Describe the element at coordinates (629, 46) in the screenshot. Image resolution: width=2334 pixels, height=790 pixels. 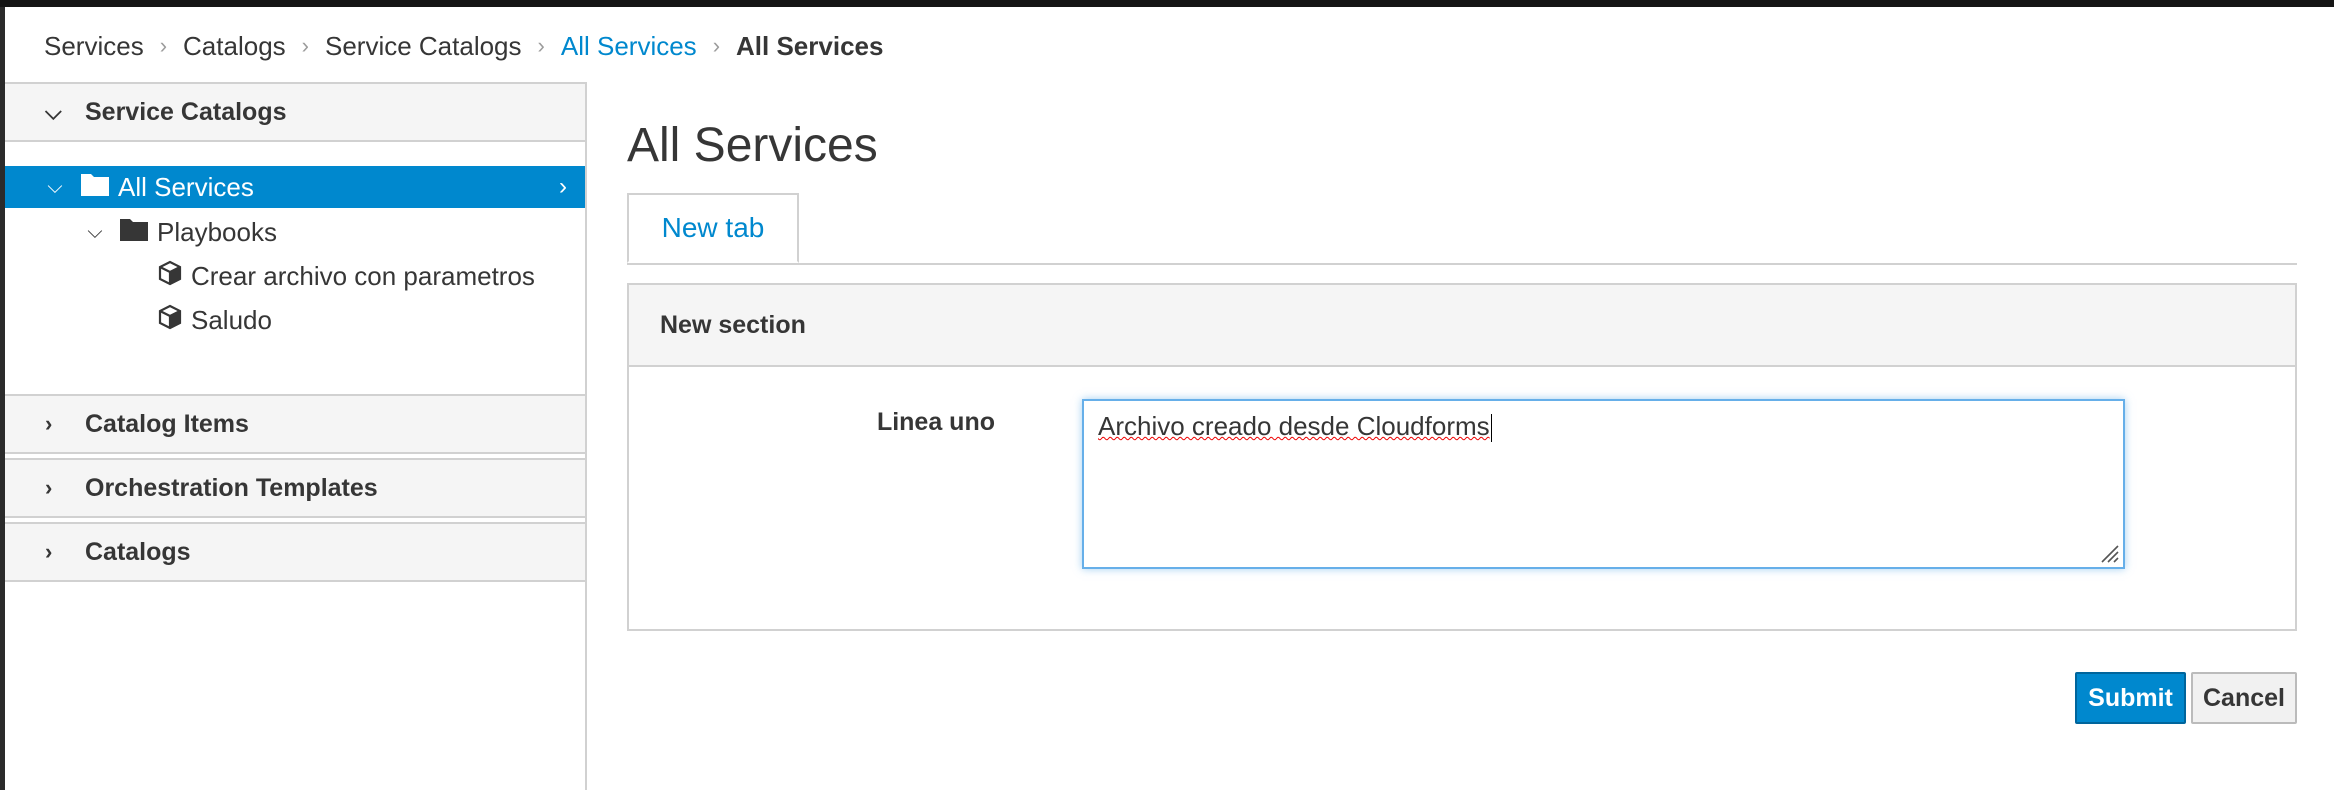
I see `breadcrumb-all-services-link: All Services` at that location.